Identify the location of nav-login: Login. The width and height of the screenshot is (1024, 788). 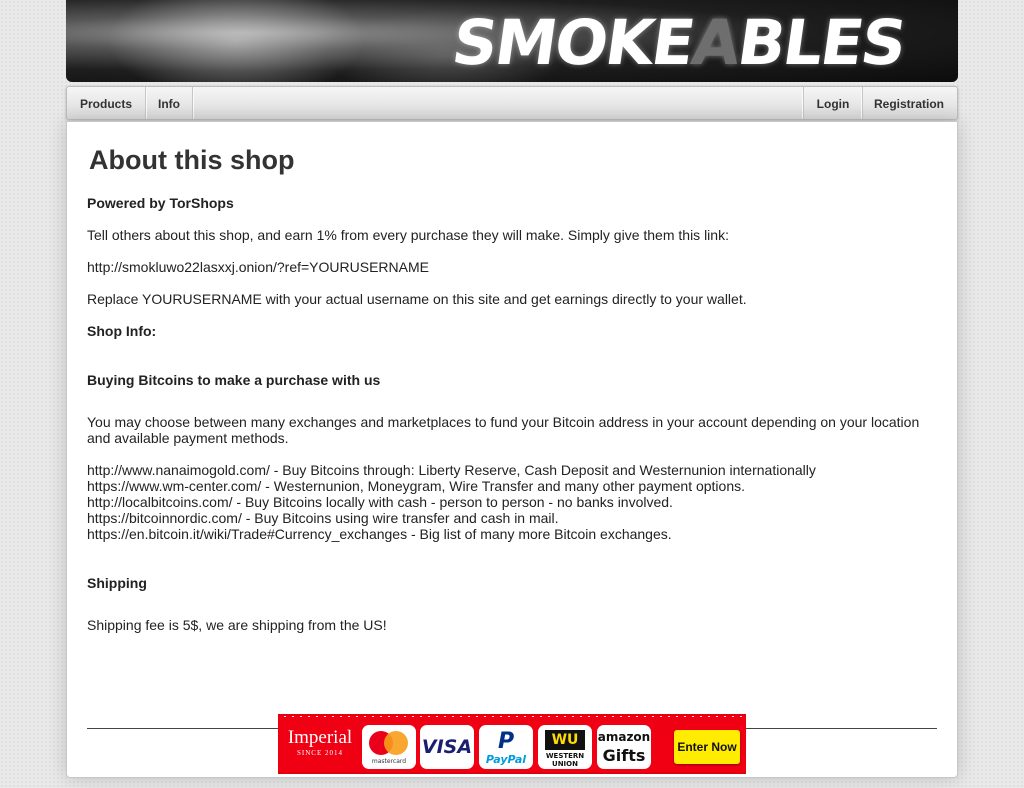
(832, 103).